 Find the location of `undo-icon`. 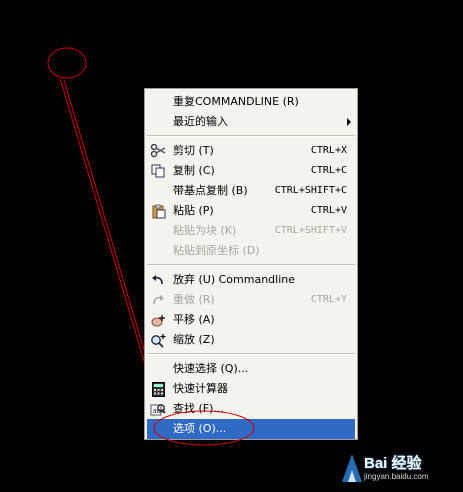

undo-icon is located at coordinates (158, 280).